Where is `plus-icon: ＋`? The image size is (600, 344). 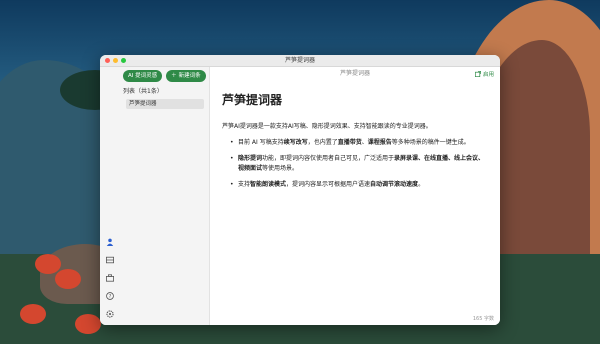 plus-icon: ＋ is located at coordinates (174, 76).